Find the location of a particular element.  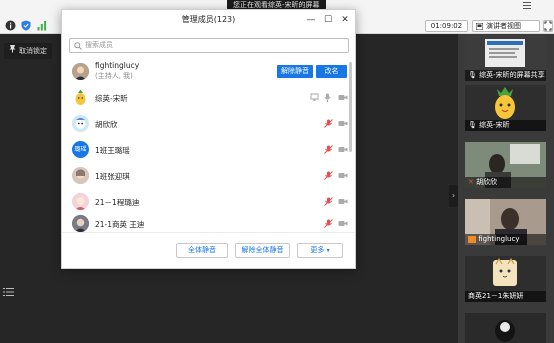

meeting-timer: 01:09:02 is located at coordinates (446, 26).